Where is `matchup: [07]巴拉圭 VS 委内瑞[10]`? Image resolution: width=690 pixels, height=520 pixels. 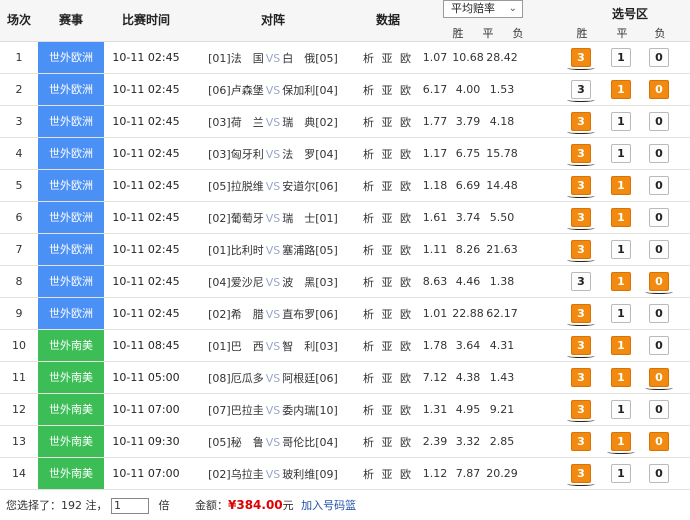 matchup: [07]巴拉圭 VS 委内瑞[10] is located at coordinates (273, 409).